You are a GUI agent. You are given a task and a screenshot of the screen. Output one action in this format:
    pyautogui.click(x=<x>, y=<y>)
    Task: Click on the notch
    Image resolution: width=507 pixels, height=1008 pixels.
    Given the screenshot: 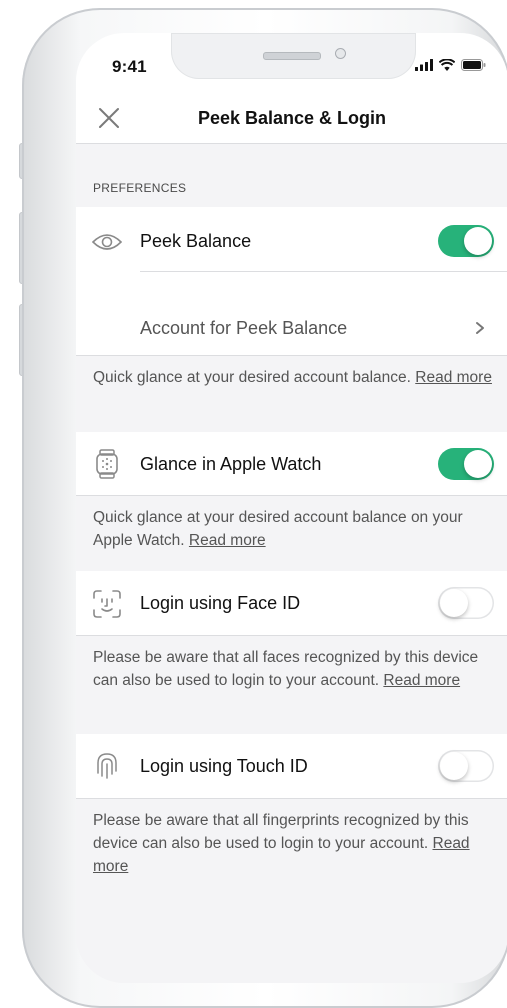 What is the action you would take?
    pyautogui.click(x=293, y=56)
    